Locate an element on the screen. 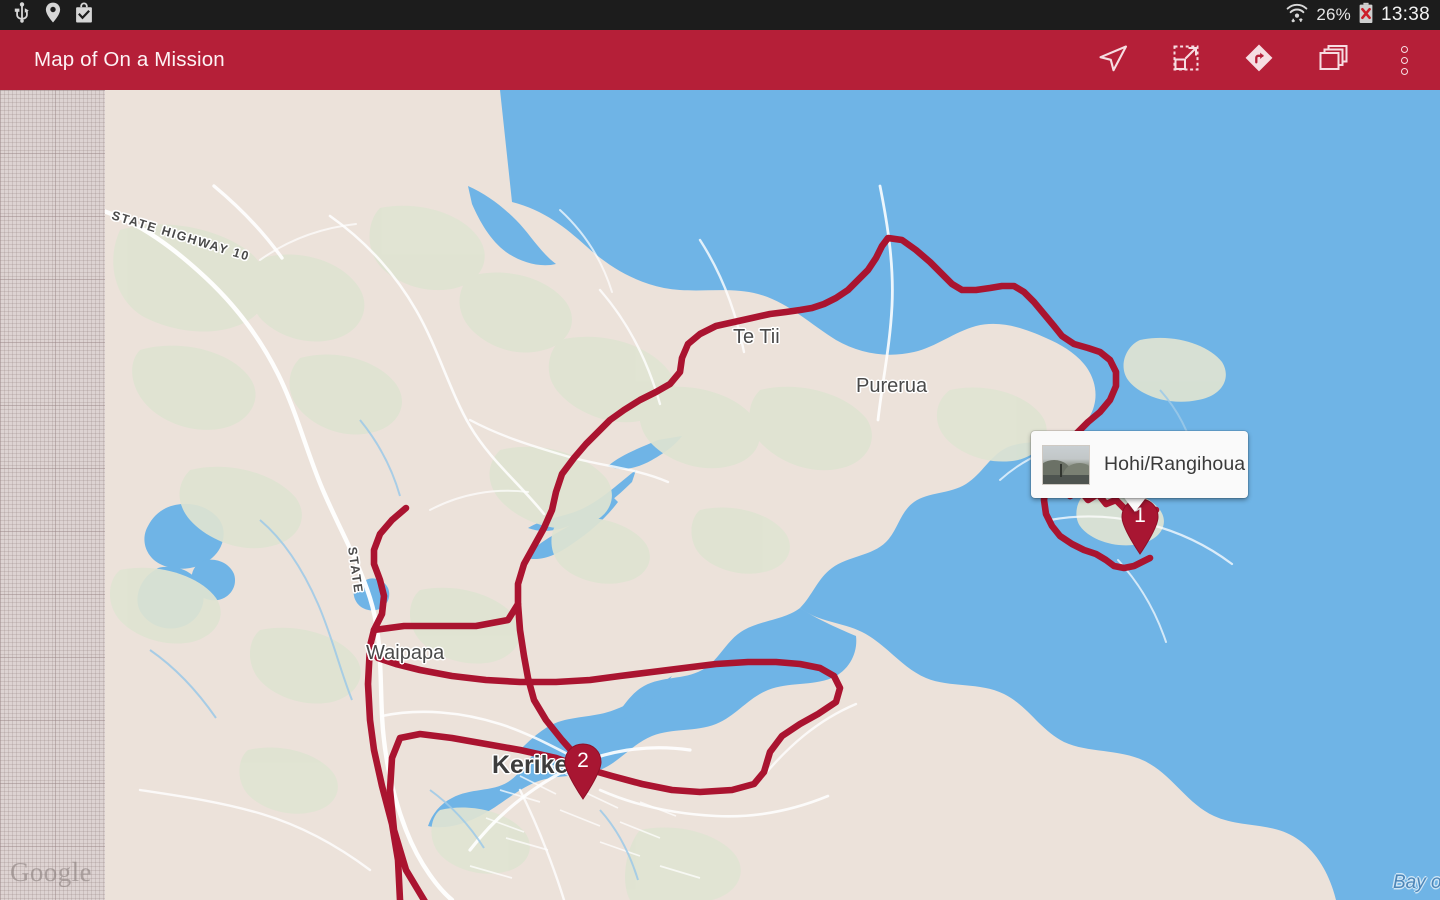 The image size is (1440, 900). status-bar: 26% 13:38 is located at coordinates (720, 15).